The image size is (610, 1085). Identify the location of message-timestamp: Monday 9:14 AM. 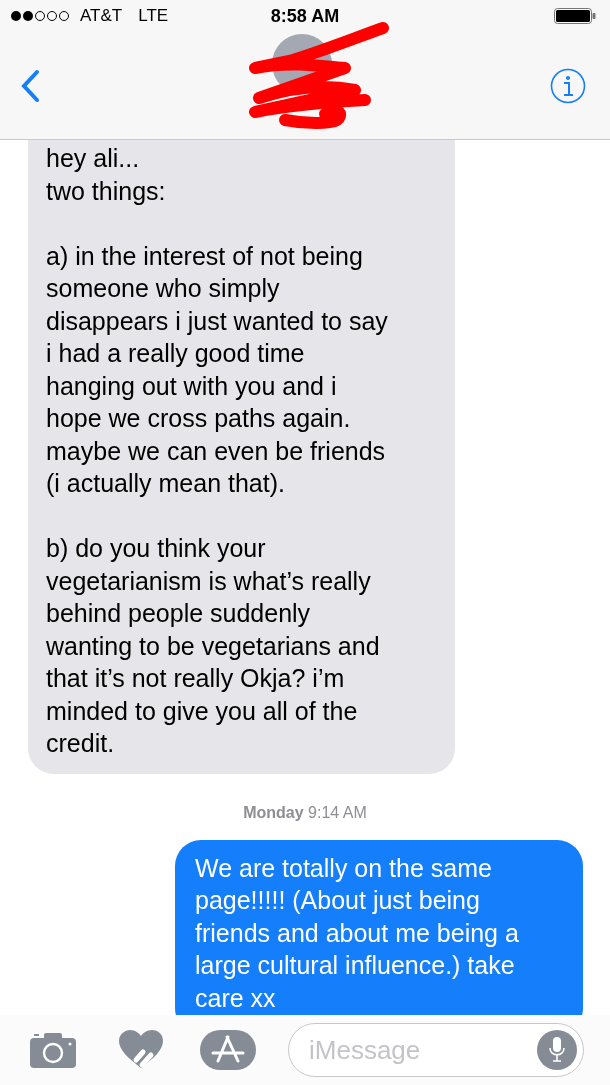
(305, 812).